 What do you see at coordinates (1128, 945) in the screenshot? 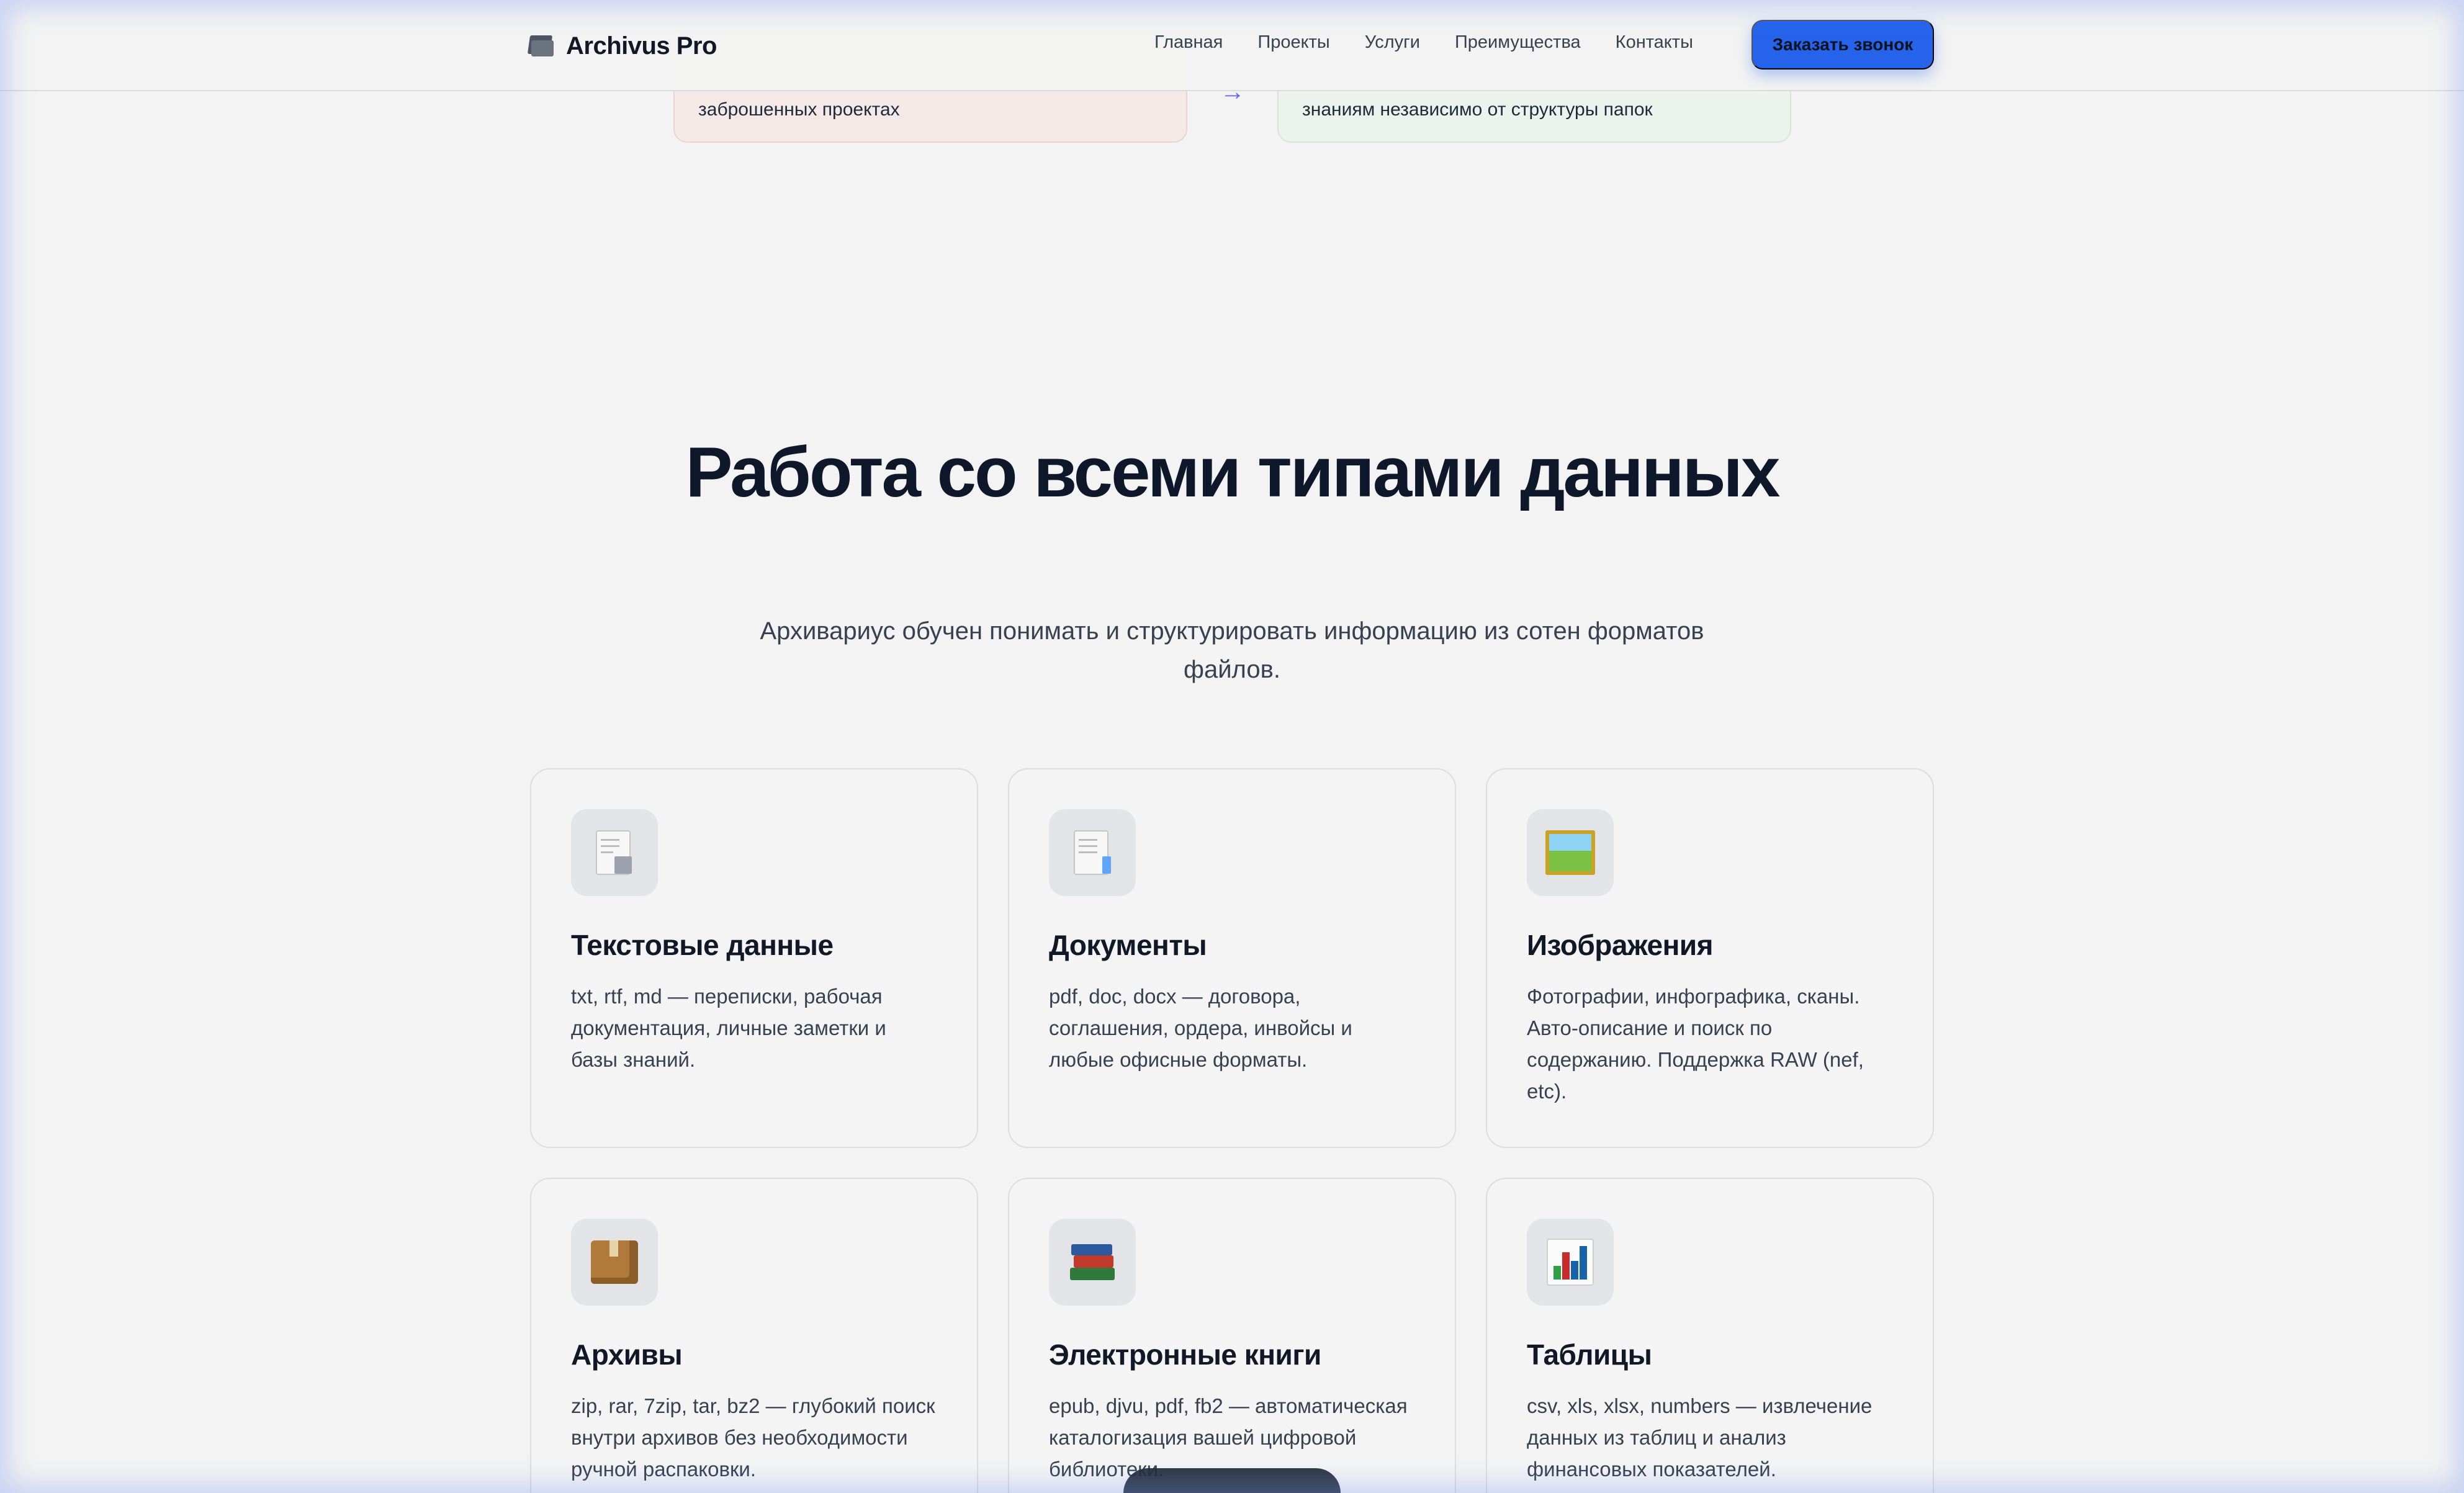
I see `card-title: Документы` at bounding box center [1128, 945].